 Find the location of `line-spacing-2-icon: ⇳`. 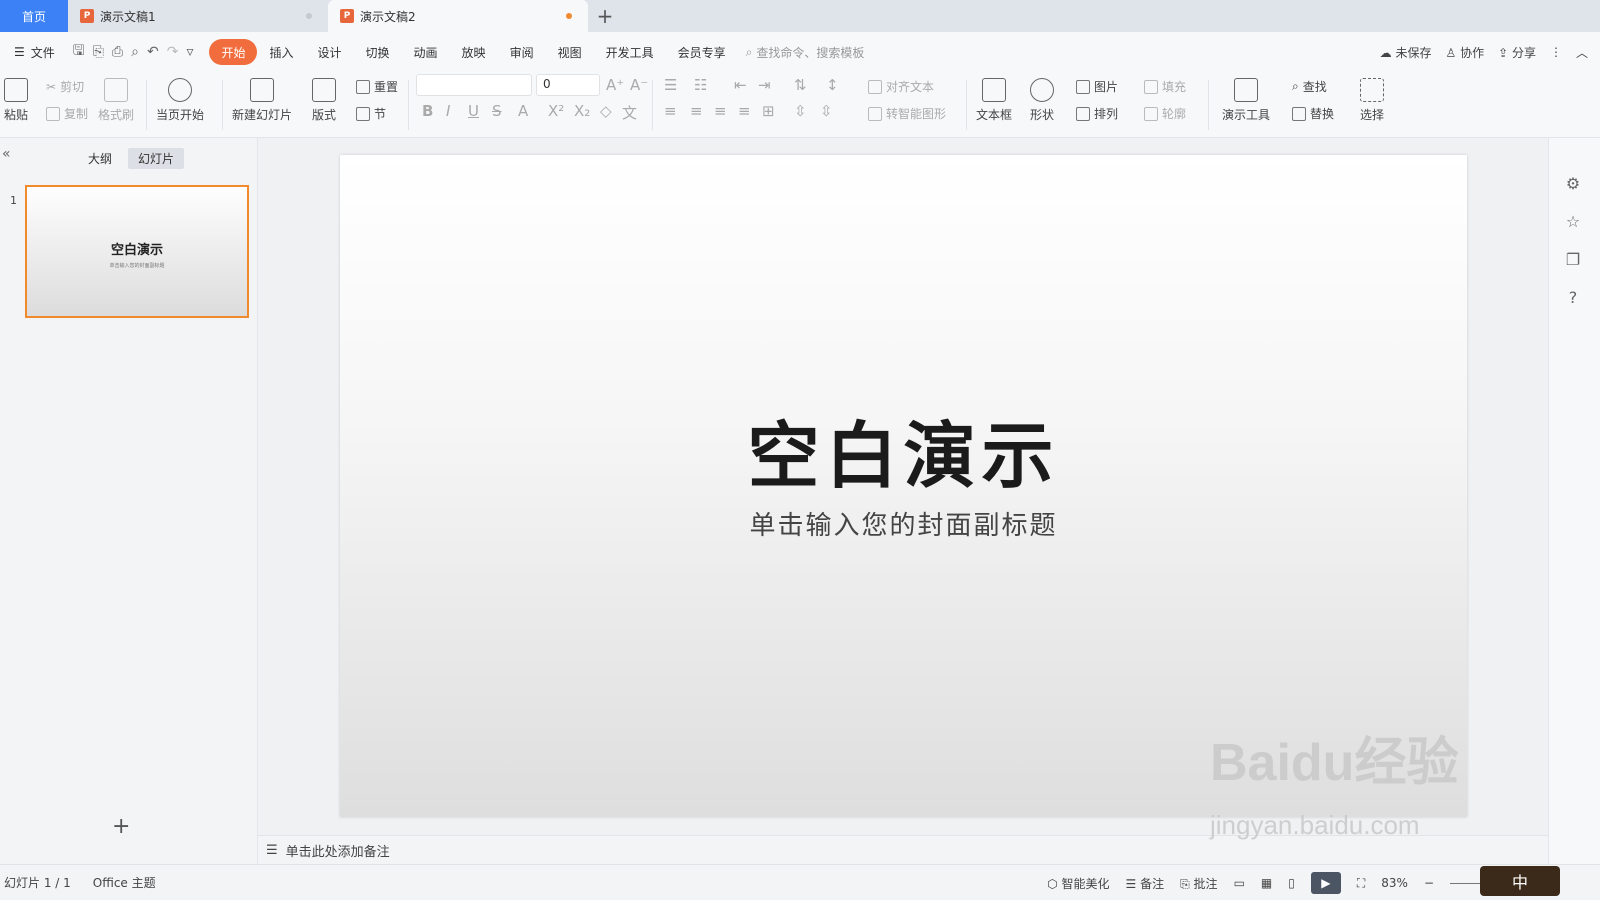

line-spacing-2-icon: ⇳ is located at coordinates (826, 111).